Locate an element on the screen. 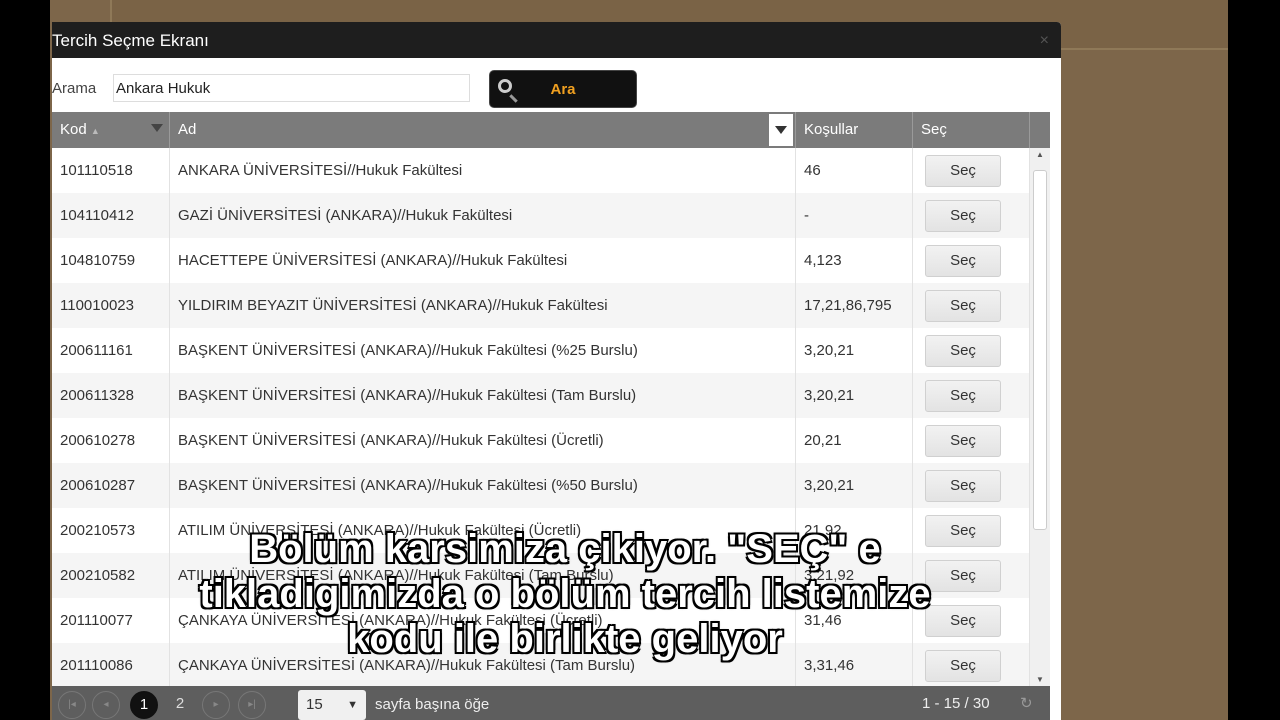  page-size-select: 15 ▼ is located at coordinates (332, 705).